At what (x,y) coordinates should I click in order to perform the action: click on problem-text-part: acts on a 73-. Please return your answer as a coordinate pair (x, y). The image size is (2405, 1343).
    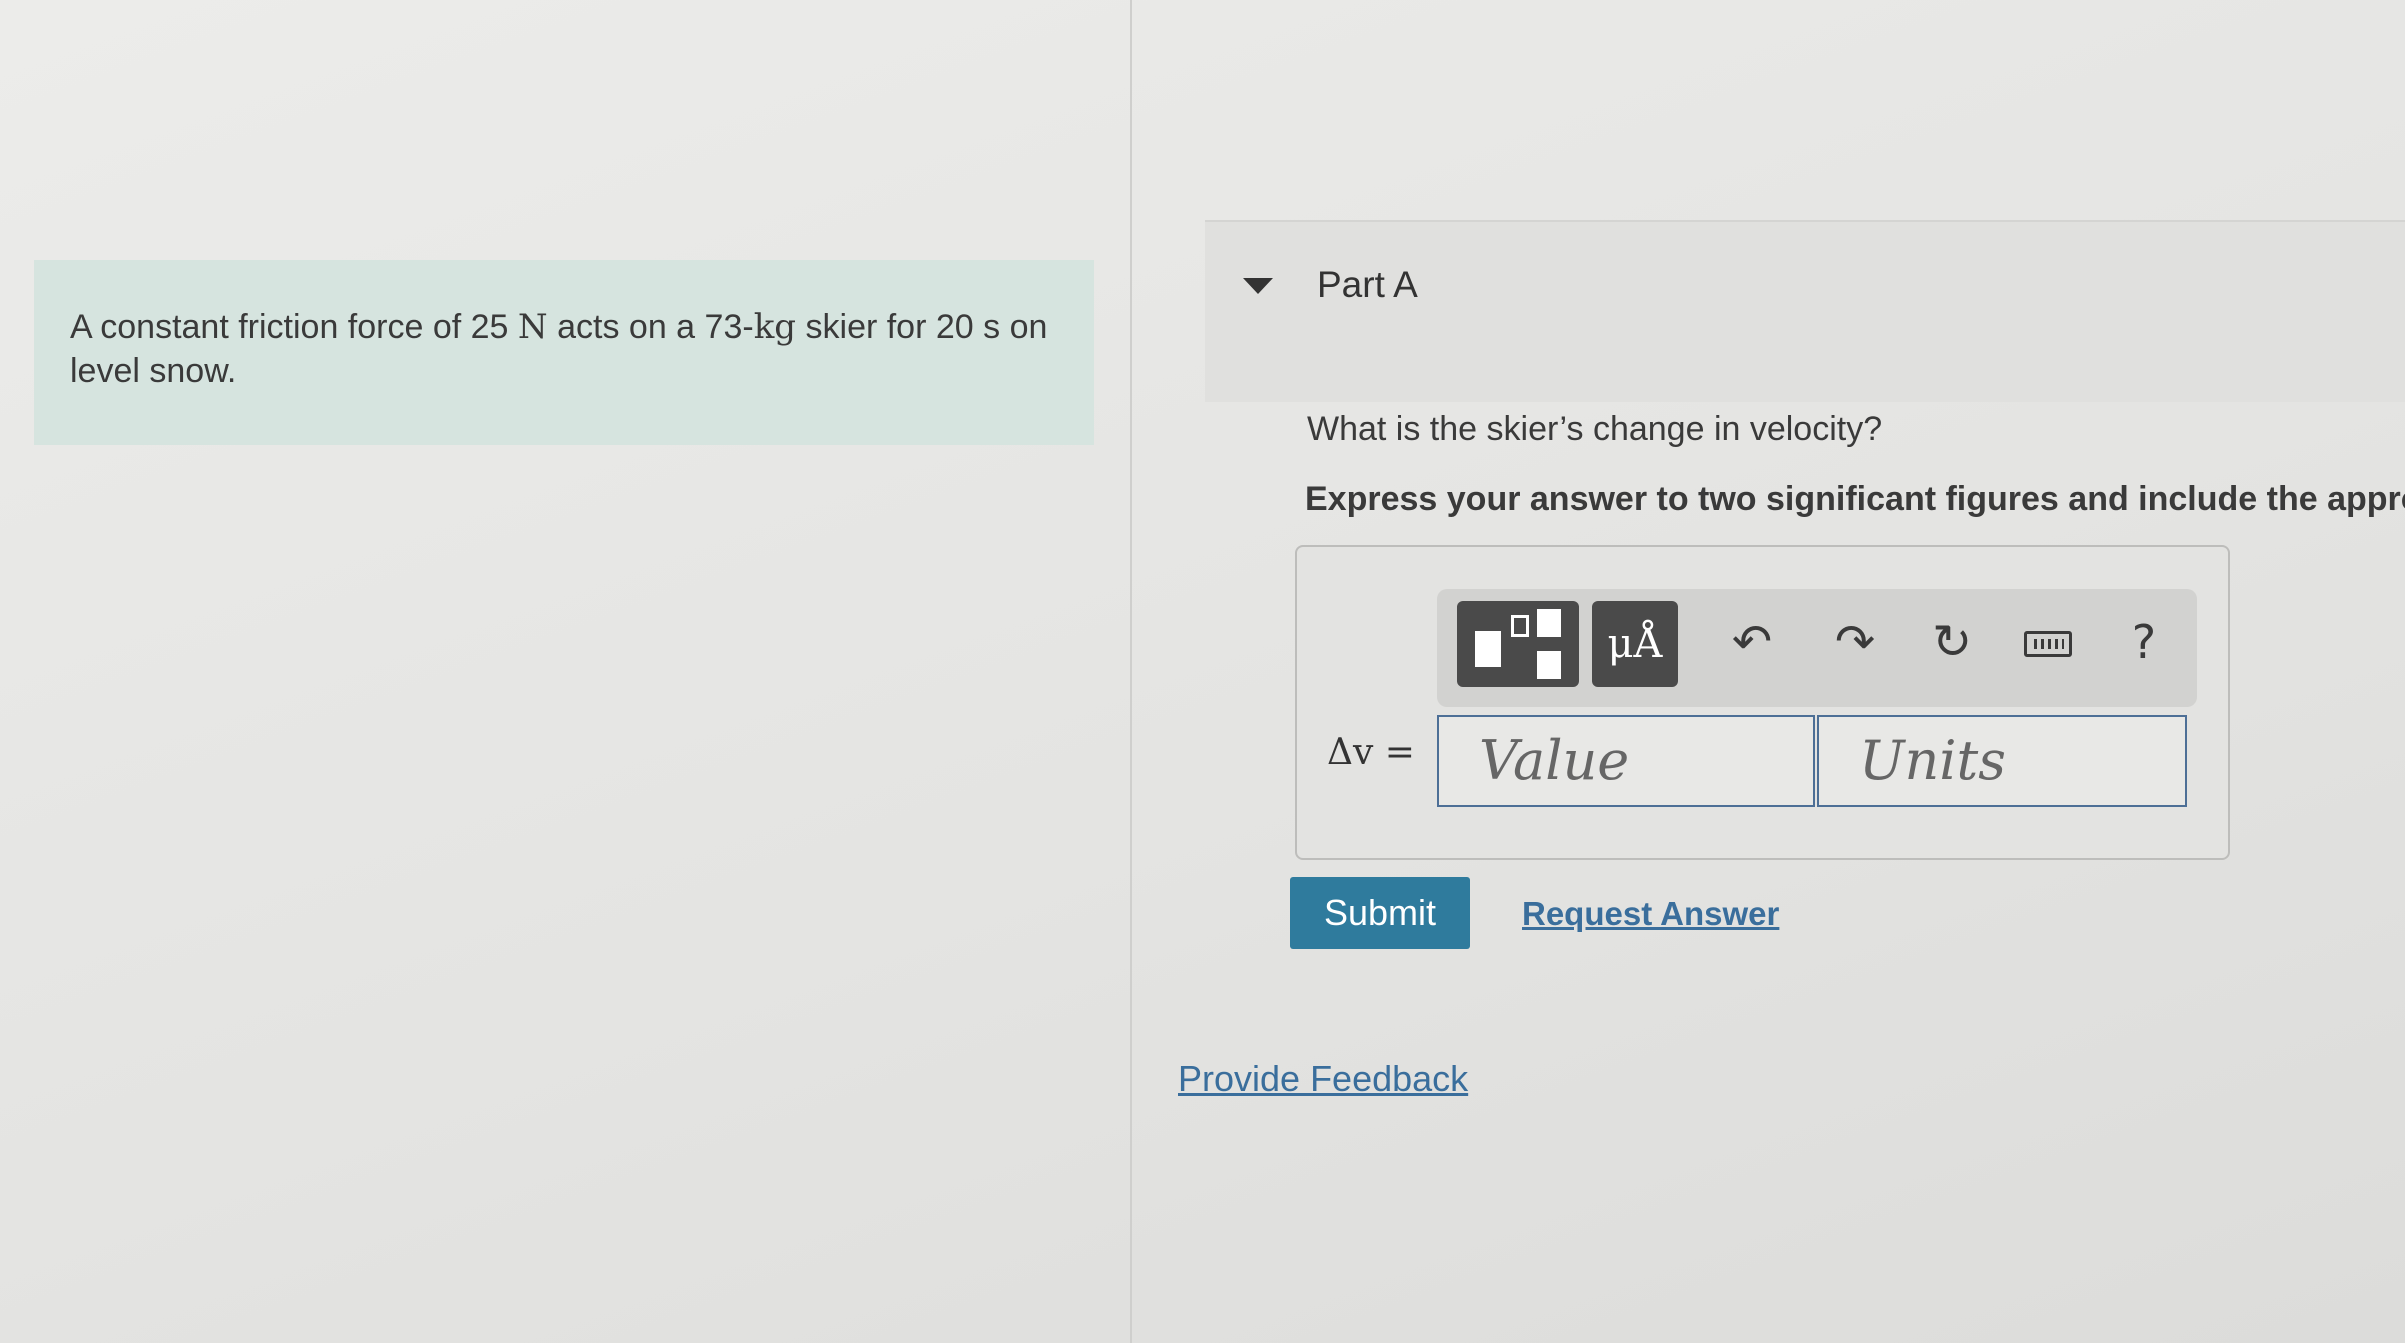
    Looking at the image, I should click on (650, 327).